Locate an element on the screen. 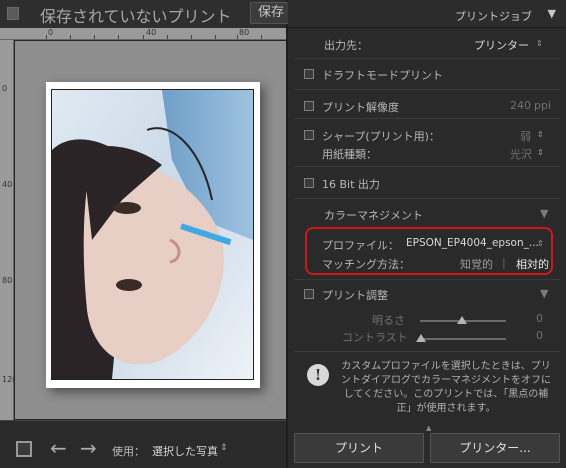  contrast-slider-thumb is located at coordinates (421, 338).